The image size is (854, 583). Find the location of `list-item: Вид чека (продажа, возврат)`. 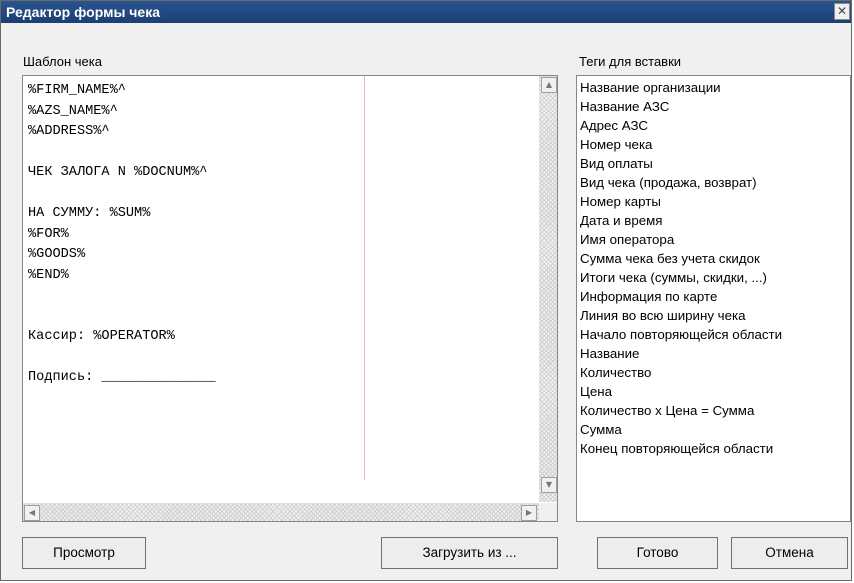

list-item: Вид чека (продажа, возврат) is located at coordinates (668, 184).